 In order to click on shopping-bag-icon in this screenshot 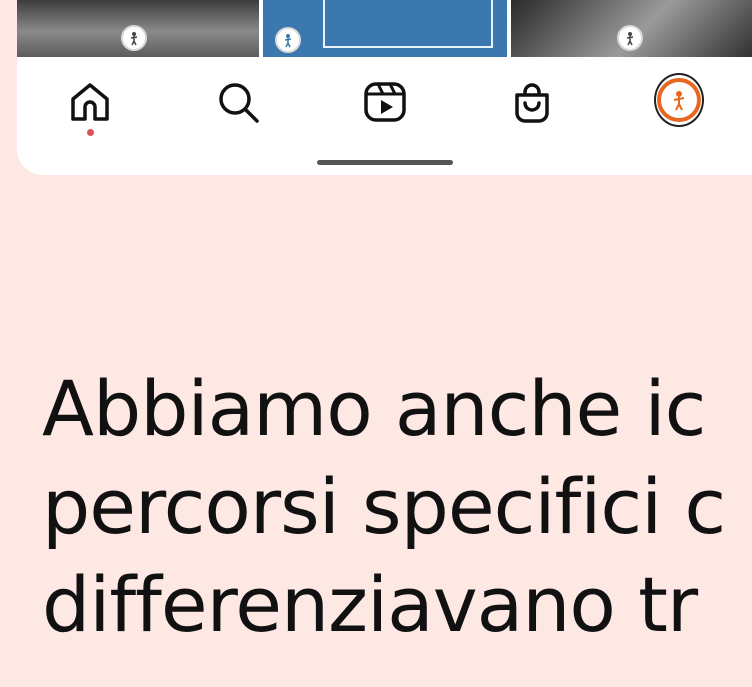, I will do `click(532, 103)`.